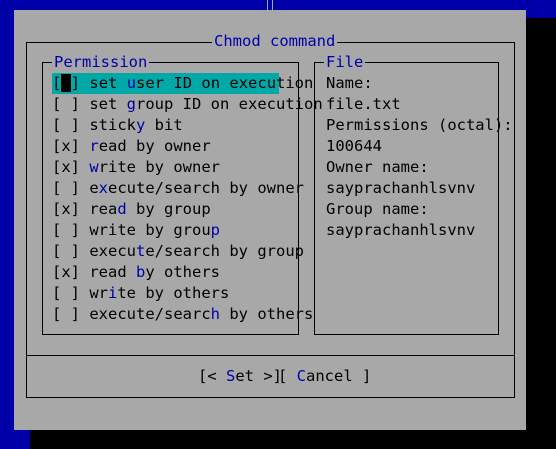 The image size is (556, 449). I want to click on permission-hotkey: t, so click(141, 251).